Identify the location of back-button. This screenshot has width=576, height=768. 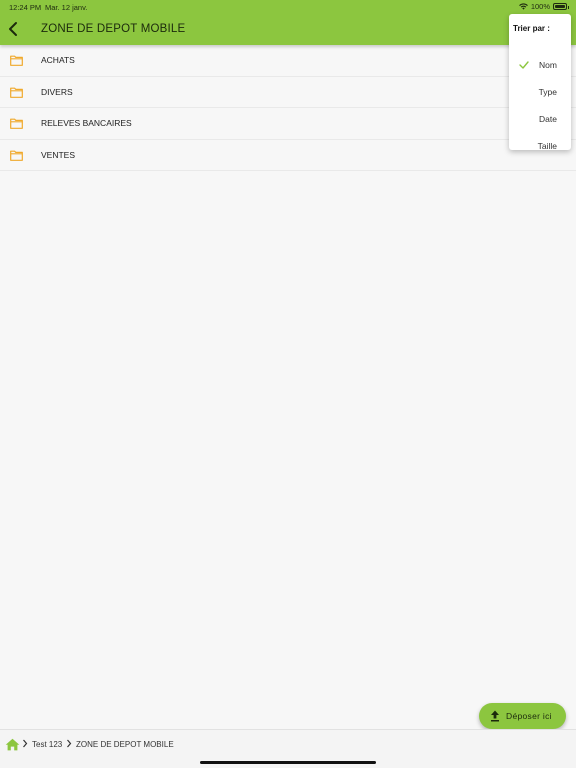
(14, 29).